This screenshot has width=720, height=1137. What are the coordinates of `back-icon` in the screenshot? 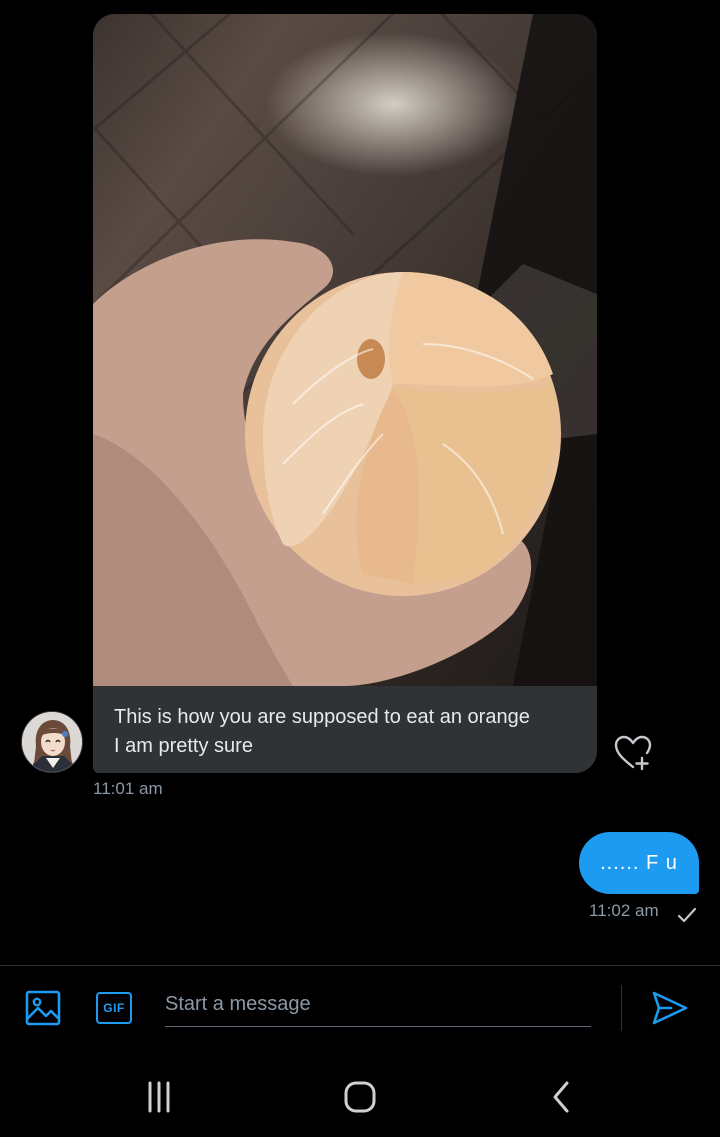 It's located at (561, 1097).